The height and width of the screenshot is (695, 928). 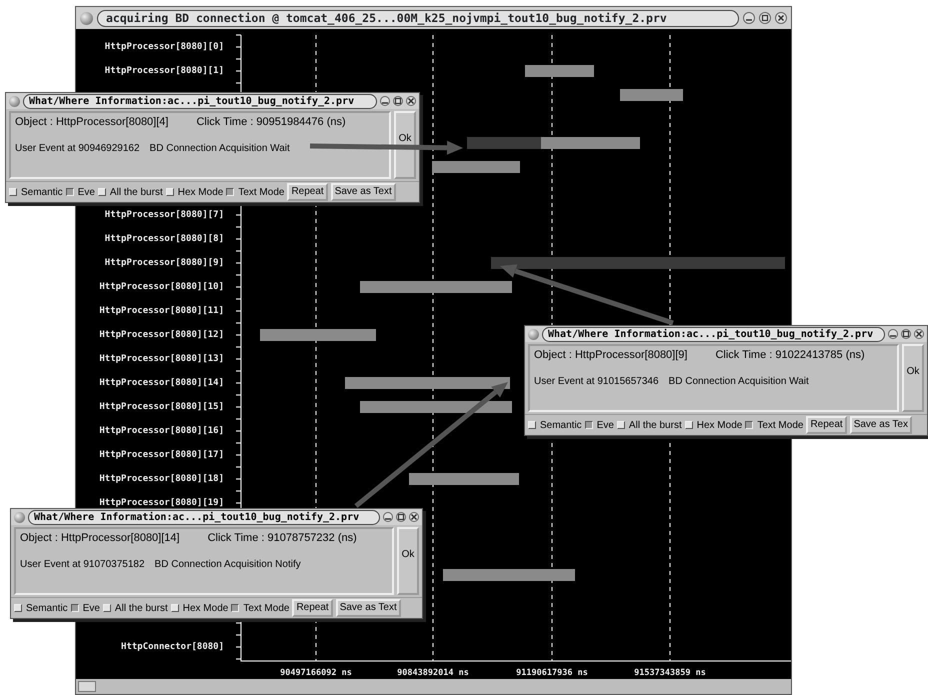 What do you see at coordinates (611, 355) in the screenshot?
I see `object-text: Object : HttpProcessor[8080][9]` at bounding box center [611, 355].